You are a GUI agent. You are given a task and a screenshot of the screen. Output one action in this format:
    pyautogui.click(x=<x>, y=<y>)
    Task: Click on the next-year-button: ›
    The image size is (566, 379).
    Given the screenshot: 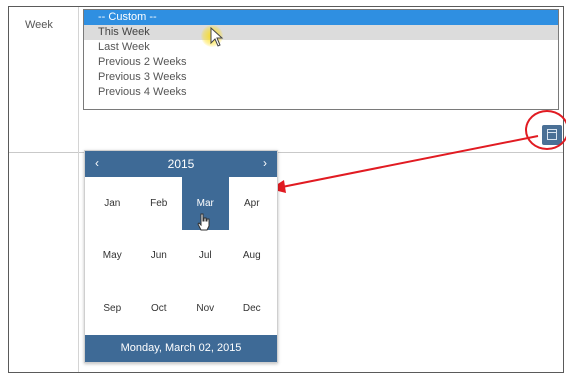 What is the action you would take?
    pyautogui.click(x=265, y=163)
    